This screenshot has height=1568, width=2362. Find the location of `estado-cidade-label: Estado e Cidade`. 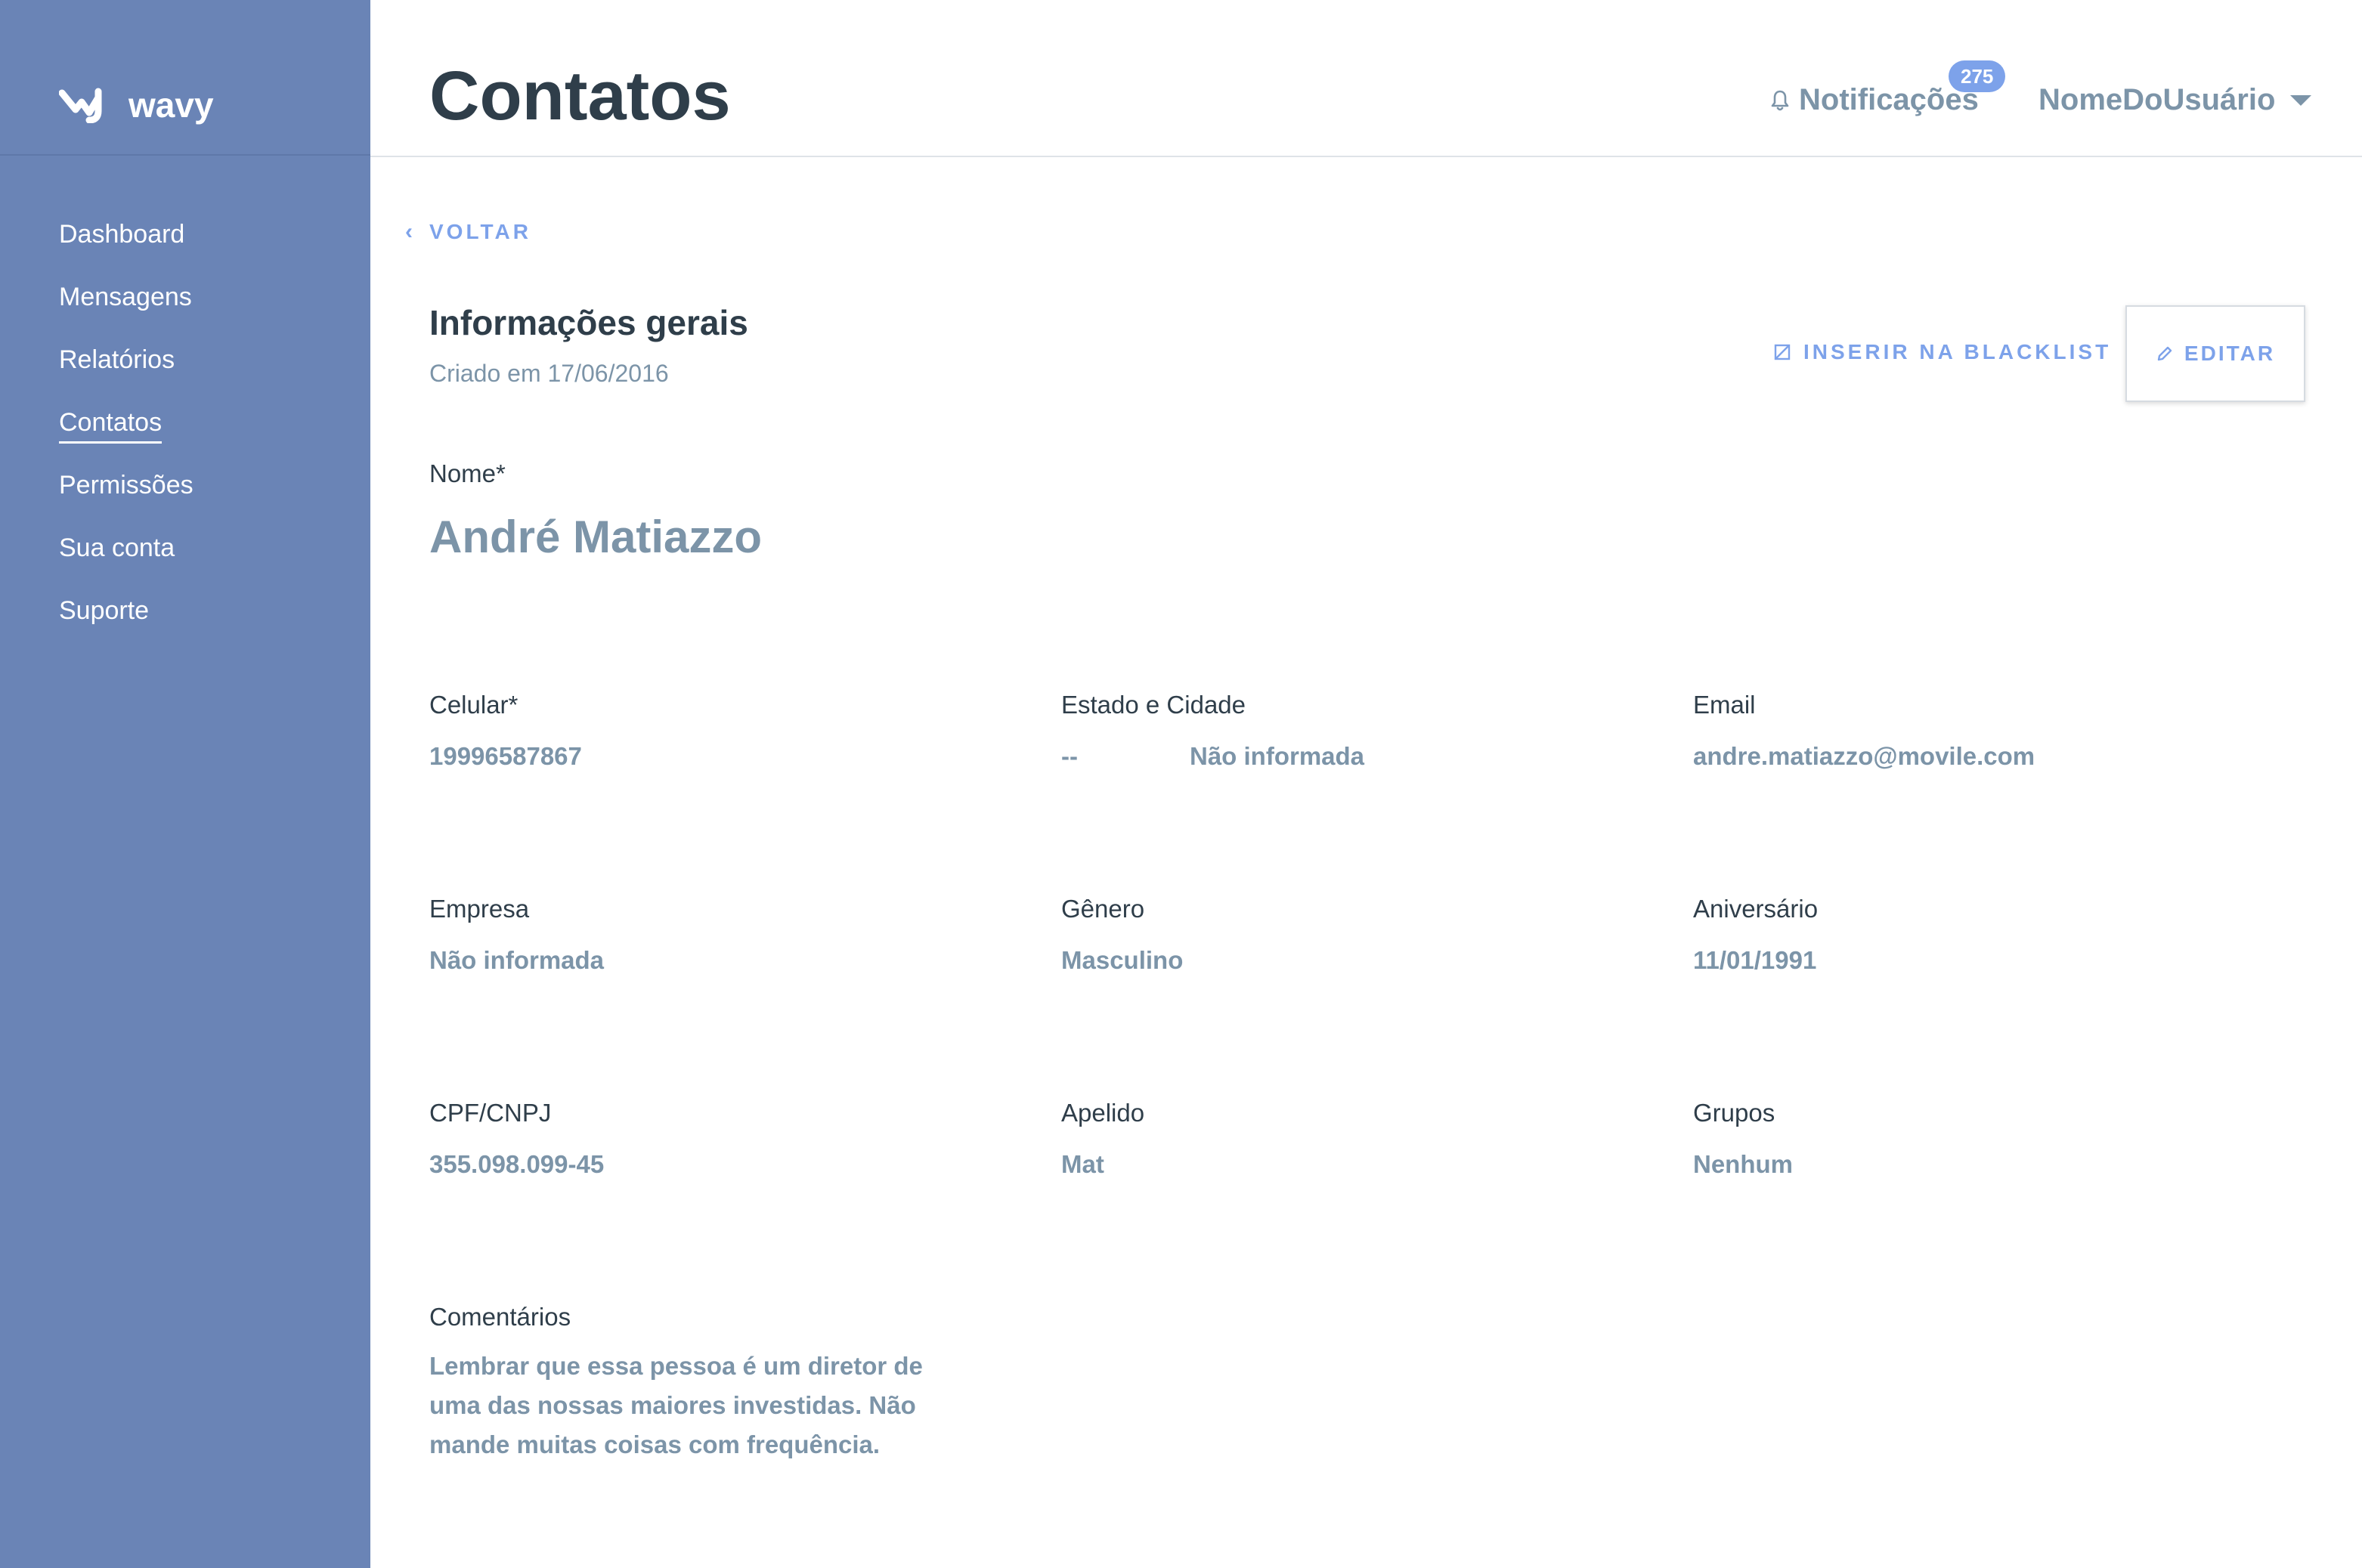

estado-cidade-label: Estado e Cidade is located at coordinates (1153, 705).